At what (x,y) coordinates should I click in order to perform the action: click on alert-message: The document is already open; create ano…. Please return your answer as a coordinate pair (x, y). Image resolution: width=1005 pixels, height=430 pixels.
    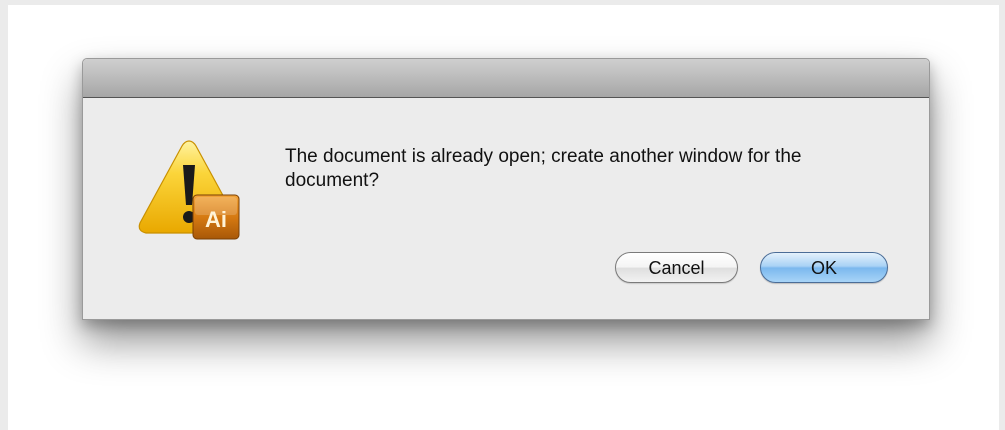
    Looking at the image, I should click on (543, 168).